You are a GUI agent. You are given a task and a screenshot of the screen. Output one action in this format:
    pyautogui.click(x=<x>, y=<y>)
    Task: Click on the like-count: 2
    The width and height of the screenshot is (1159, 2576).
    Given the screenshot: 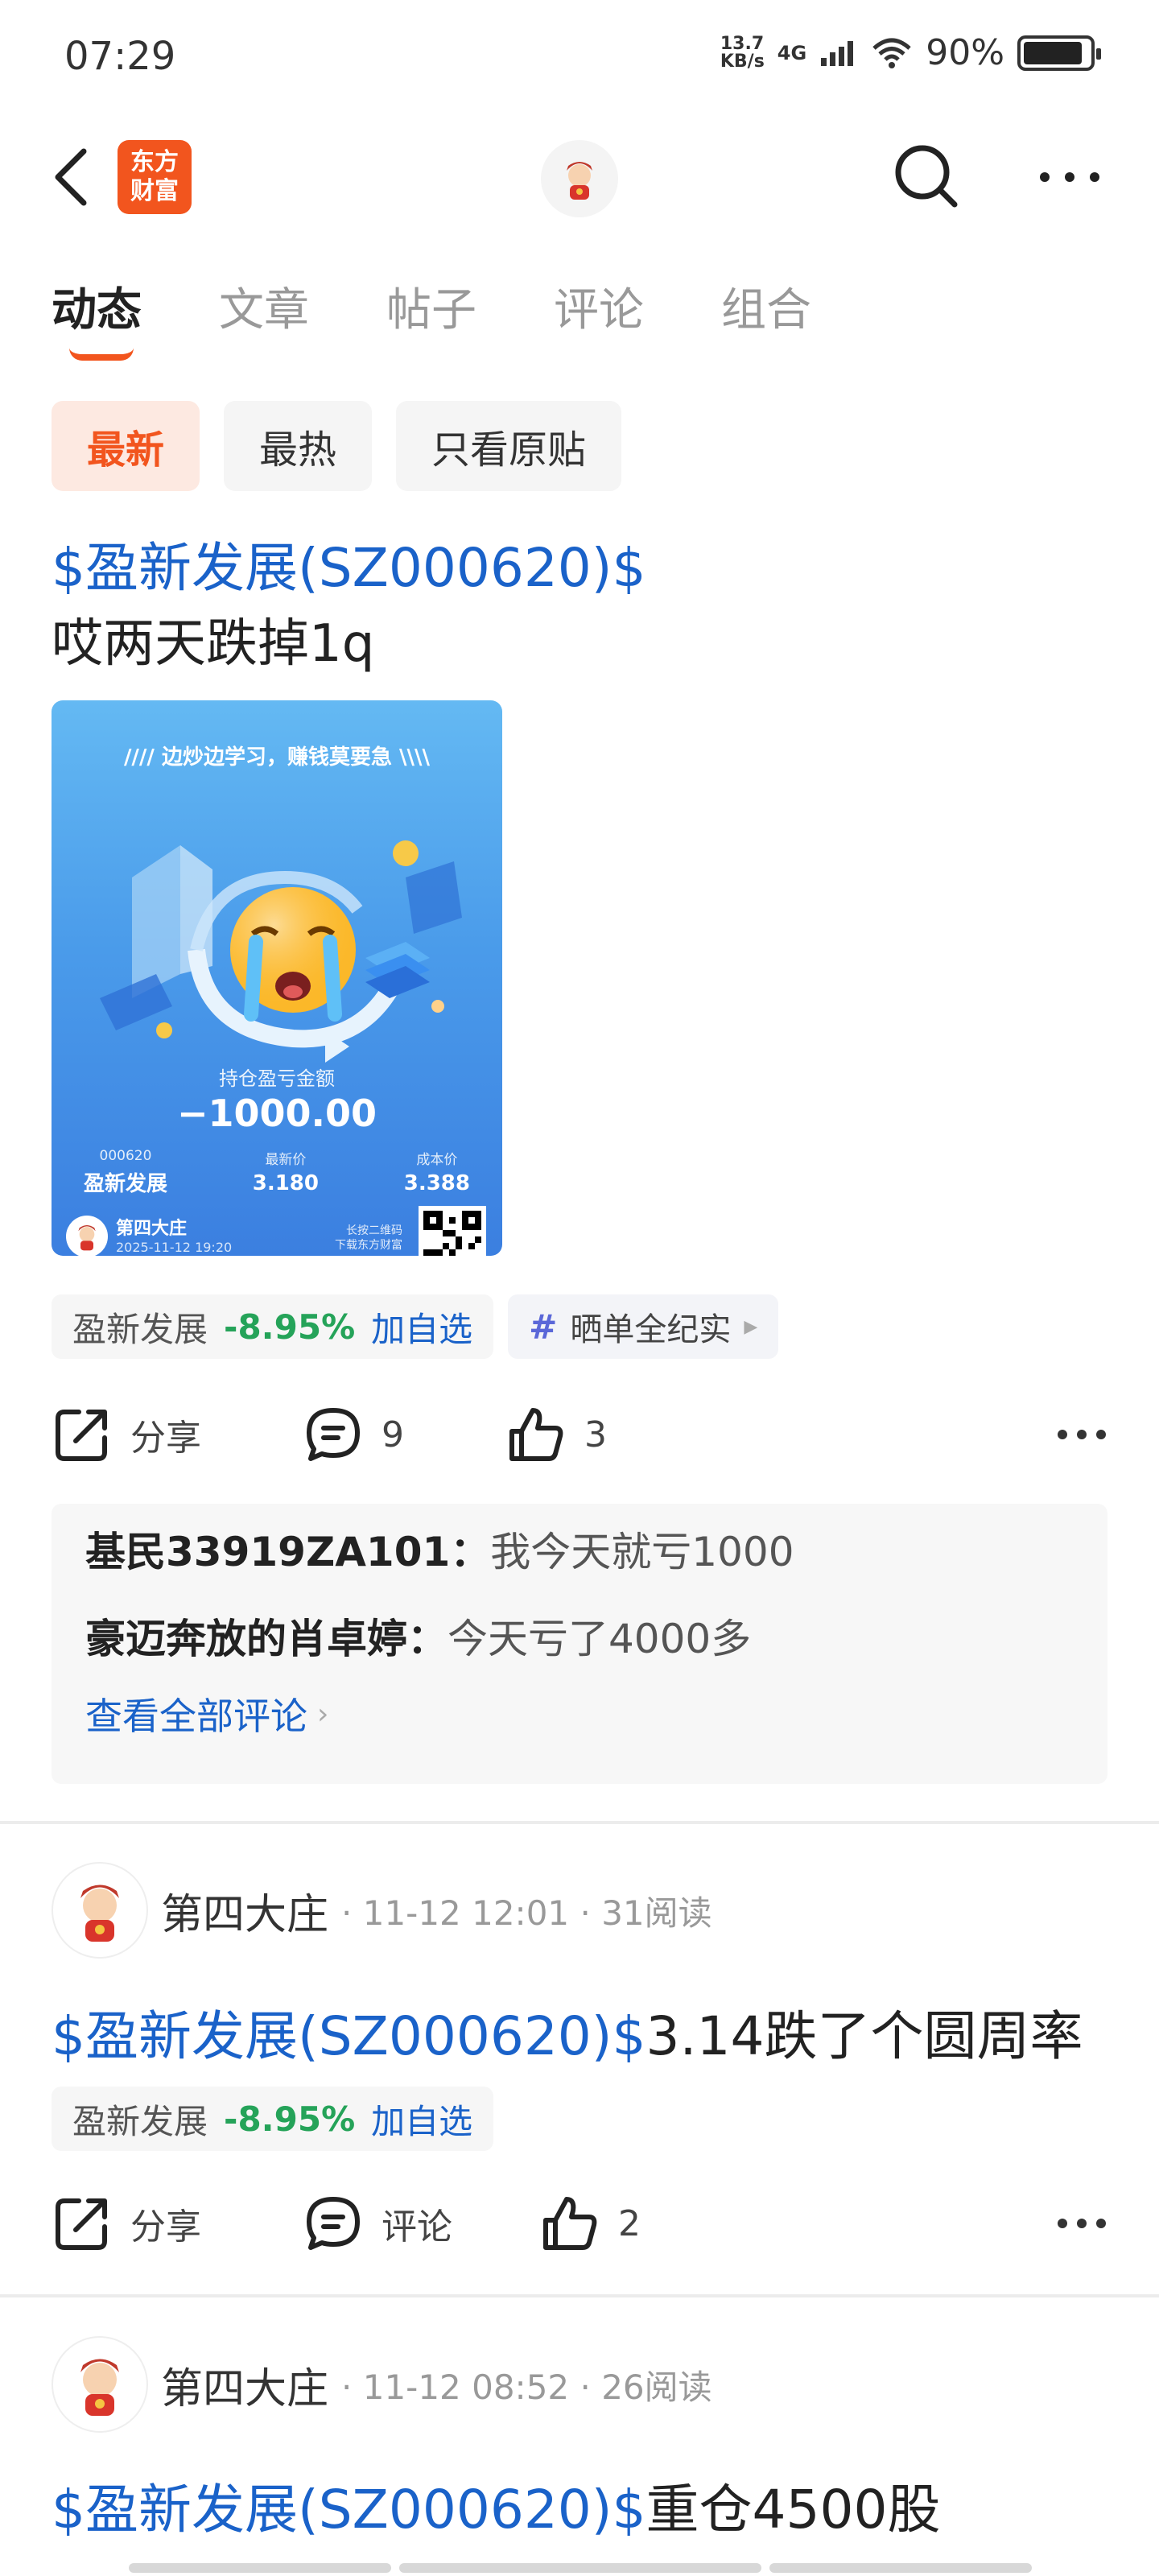 What is the action you would take?
    pyautogui.click(x=629, y=2223)
    